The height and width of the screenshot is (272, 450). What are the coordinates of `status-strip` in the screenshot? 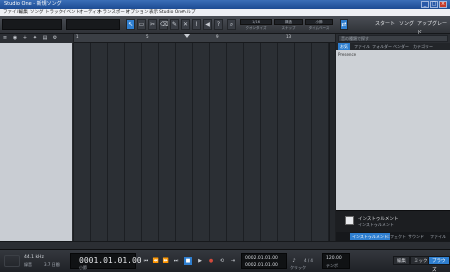 It's located at (225, 245).